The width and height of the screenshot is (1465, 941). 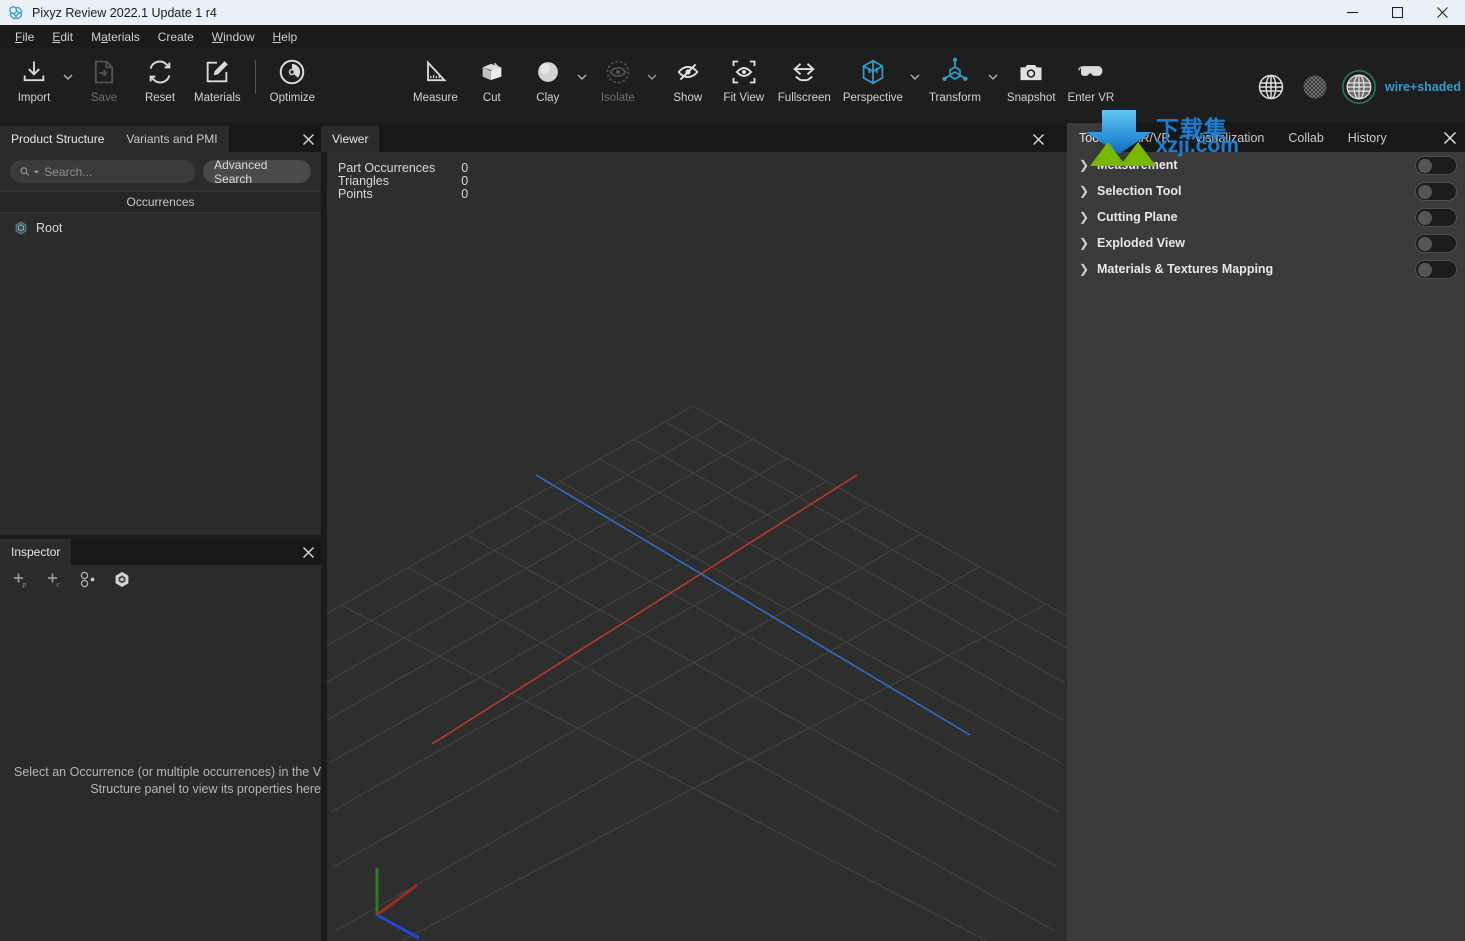 What do you see at coordinates (241, 171) in the screenshot?
I see `advanced-search-label: Advanced Search` at bounding box center [241, 171].